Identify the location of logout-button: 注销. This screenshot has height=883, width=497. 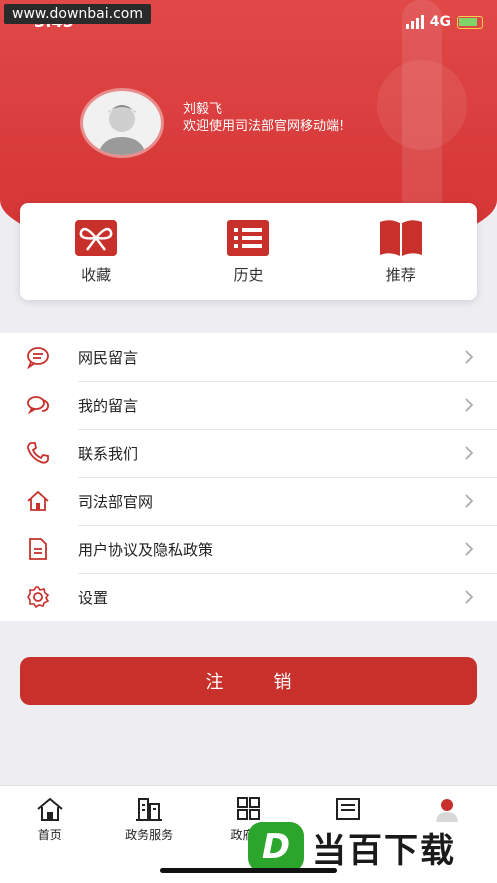
(248, 681).